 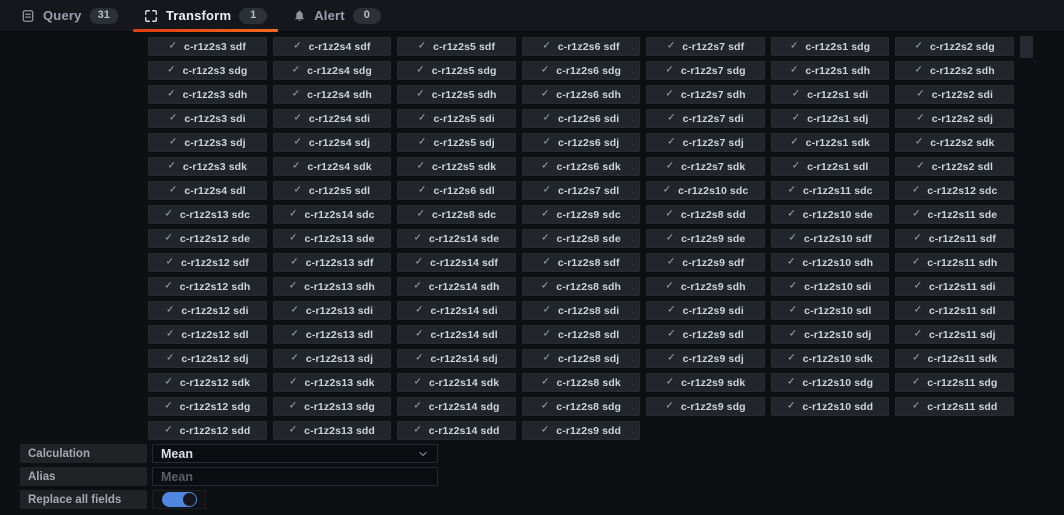 I want to click on field-pill: ✓ c-r1z2s13 sdl, so click(x=332, y=334).